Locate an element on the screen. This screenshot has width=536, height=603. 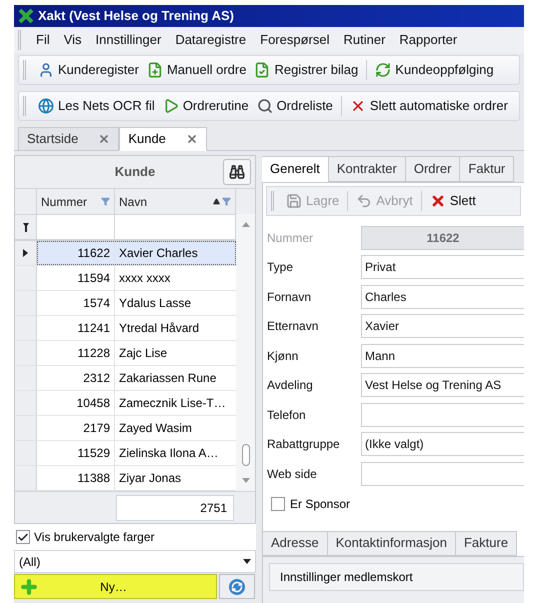
menu-item: Rutiner is located at coordinates (364, 40).